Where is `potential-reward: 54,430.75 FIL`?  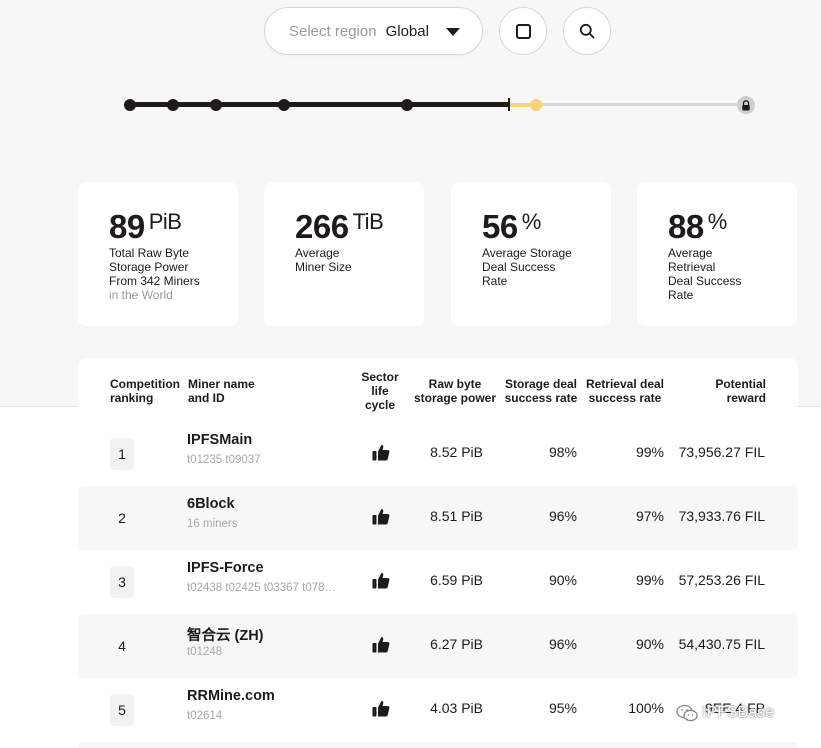
potential-reward: 54,430.75 FIL is located at coordinates (721, 644).